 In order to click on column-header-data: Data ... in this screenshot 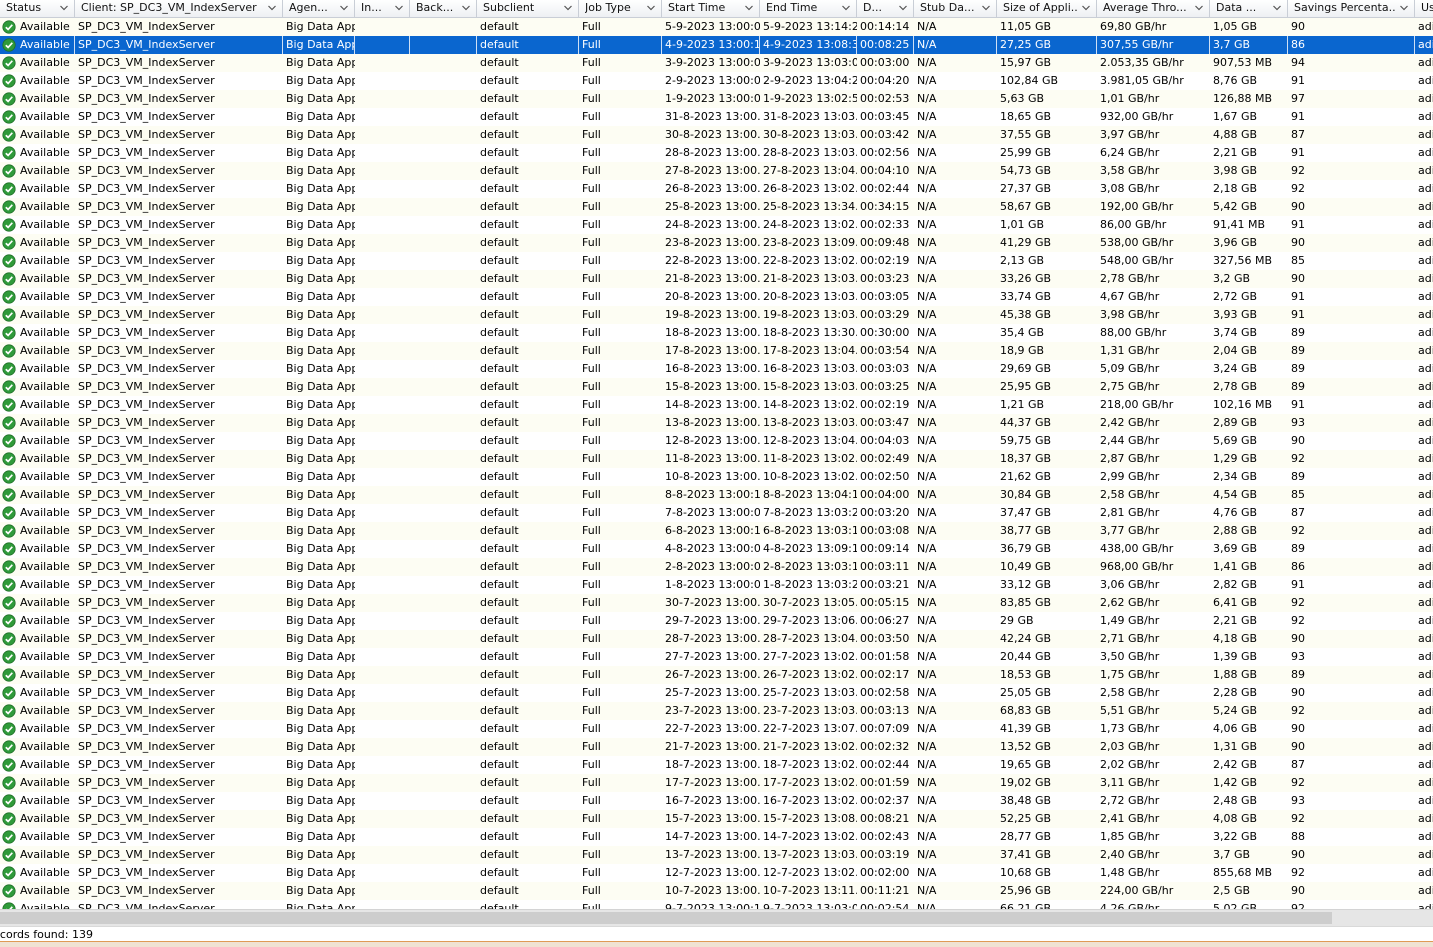, I will do `click(1249, 8)`.